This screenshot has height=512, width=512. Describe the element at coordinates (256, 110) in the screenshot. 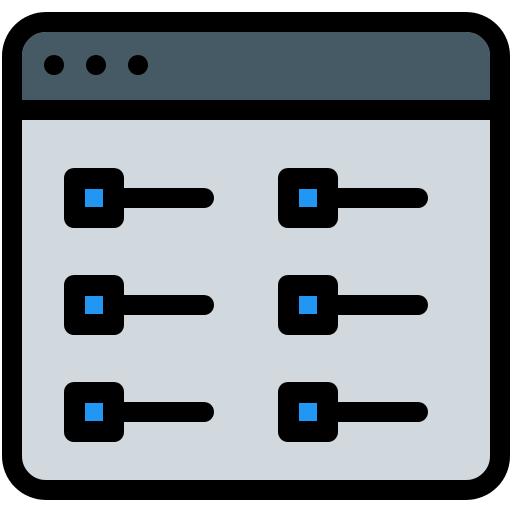

I see `title-bar-divider` at that location.